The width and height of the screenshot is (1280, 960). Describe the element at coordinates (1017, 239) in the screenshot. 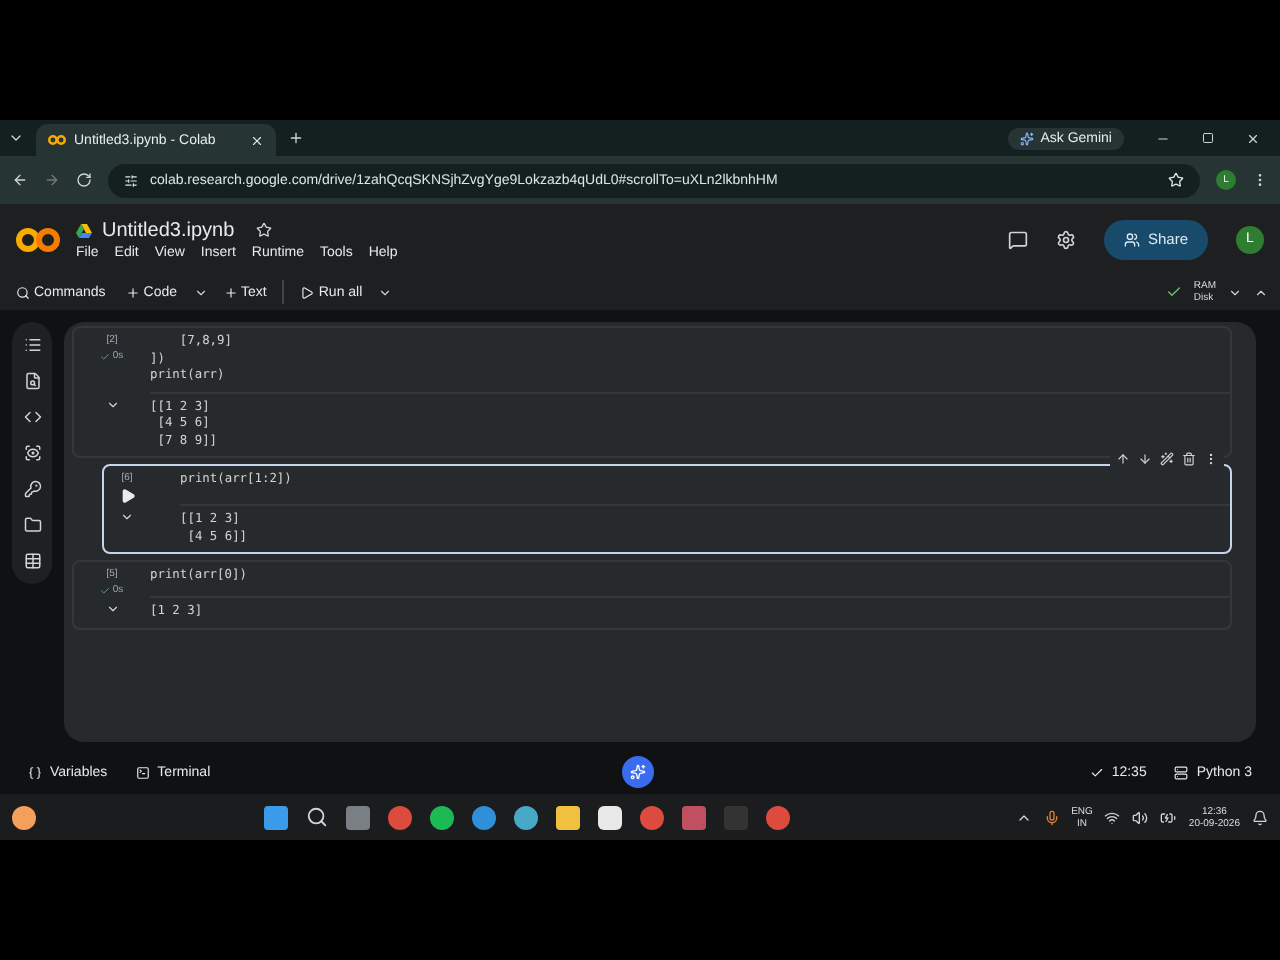

I see `comment-icon` at that location.